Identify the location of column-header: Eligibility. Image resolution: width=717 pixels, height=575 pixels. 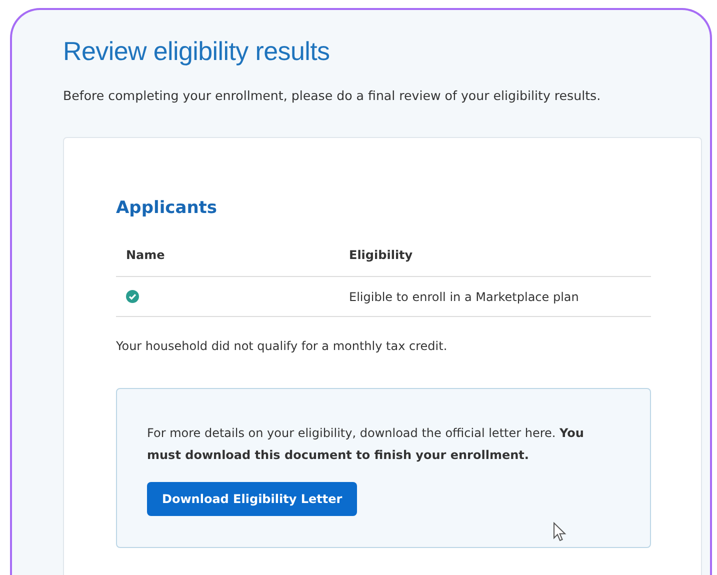
(381, 255).